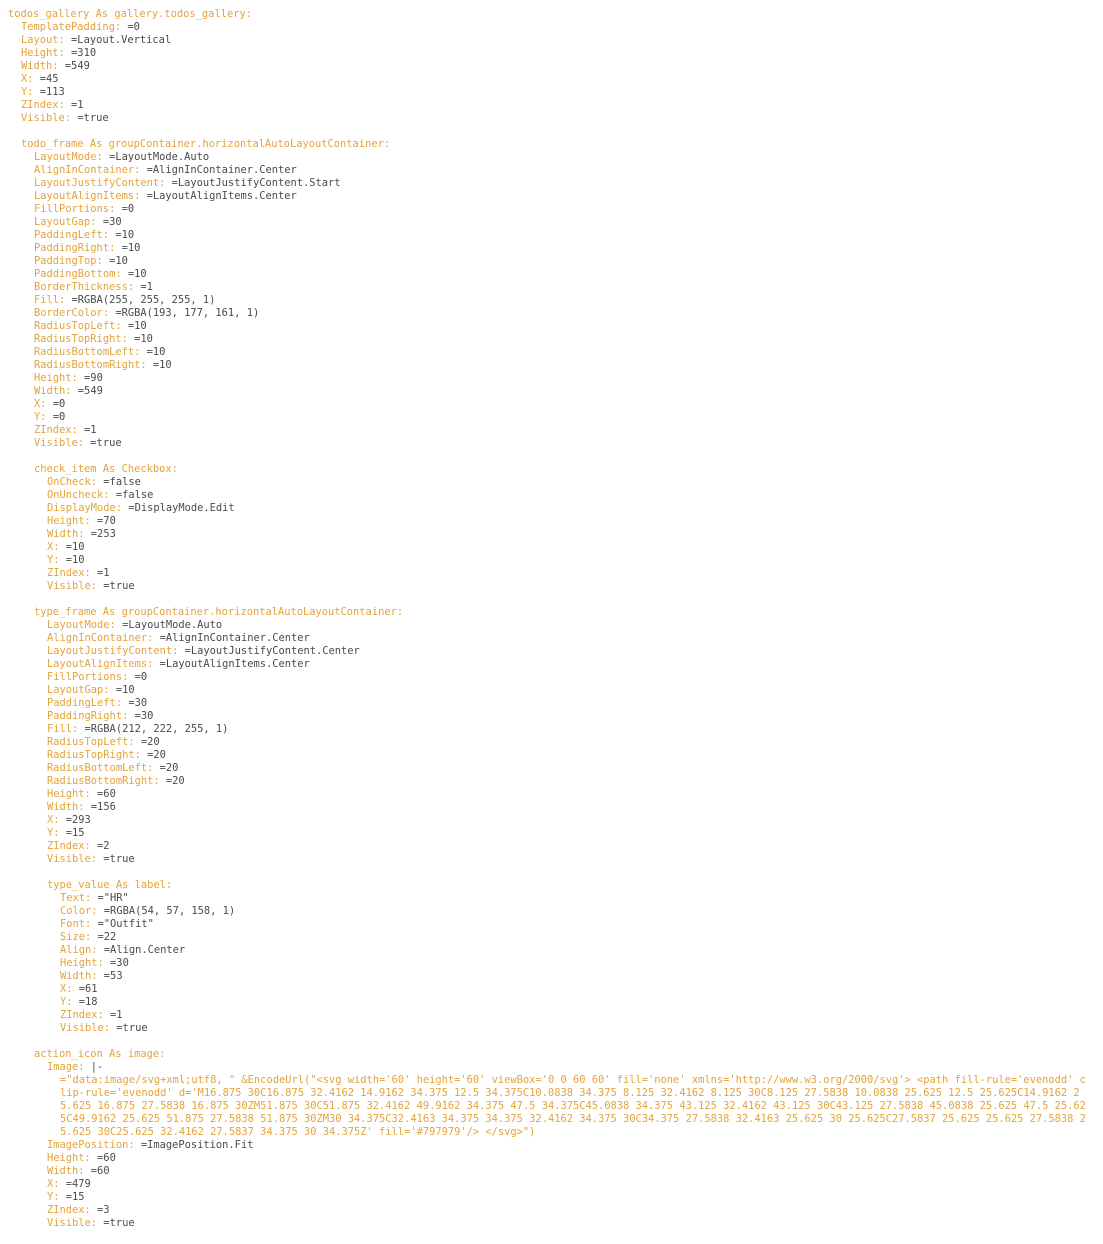 Image resolution: width=1103 pixels, height=1244 pixels. I want to click on code-line: BorderColor: =RGBA(193, 177, 161, 1), so click(555, 313).